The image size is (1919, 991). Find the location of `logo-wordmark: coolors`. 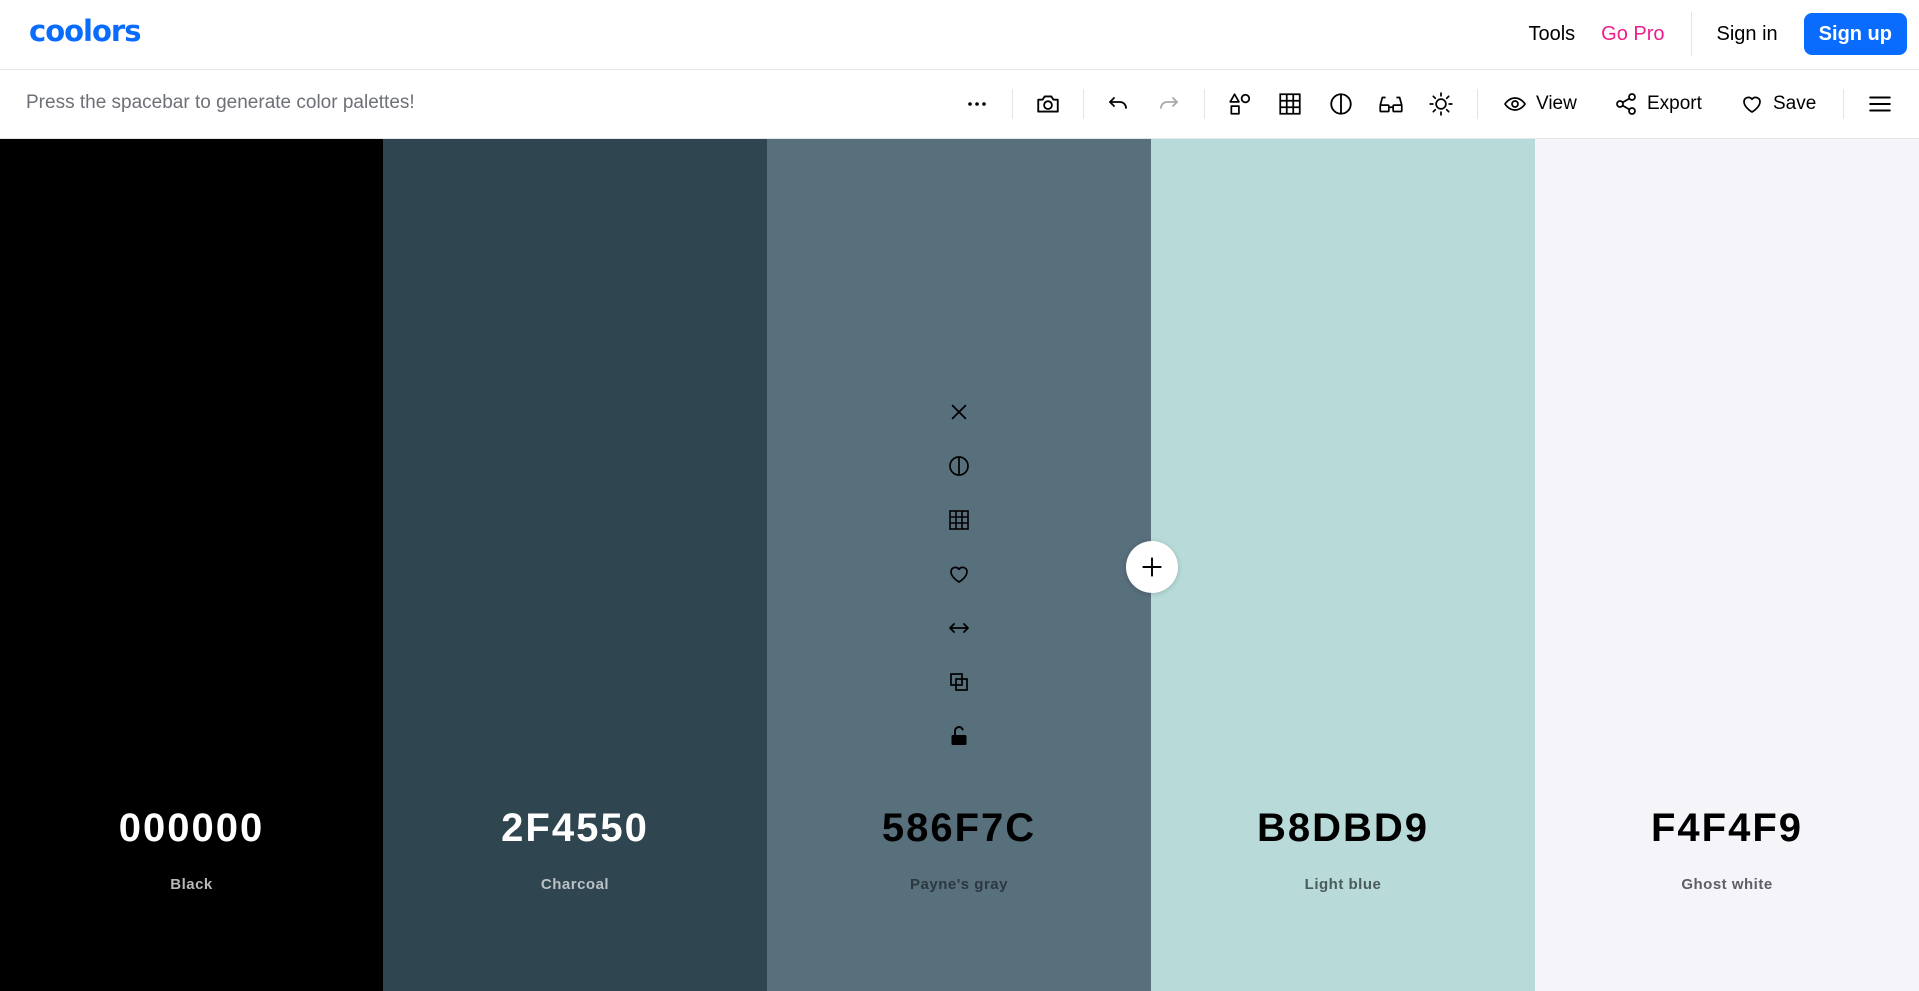

logo-wordmark: coolors is located at coordinates (85, 31).